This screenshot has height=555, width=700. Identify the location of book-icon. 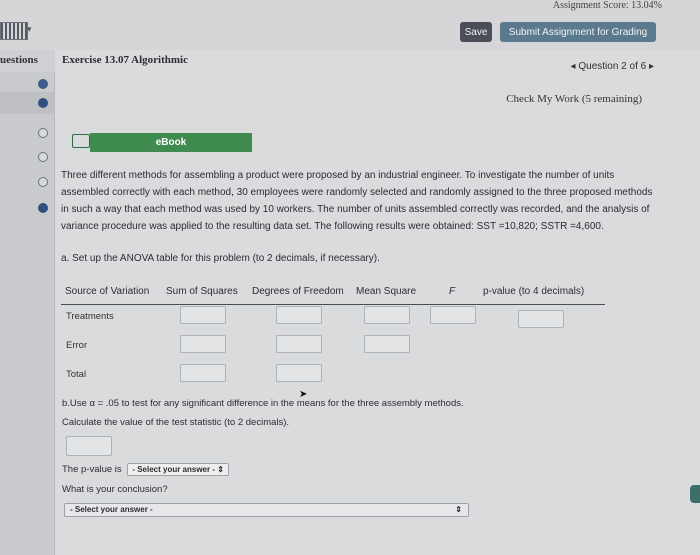
(81, 141).